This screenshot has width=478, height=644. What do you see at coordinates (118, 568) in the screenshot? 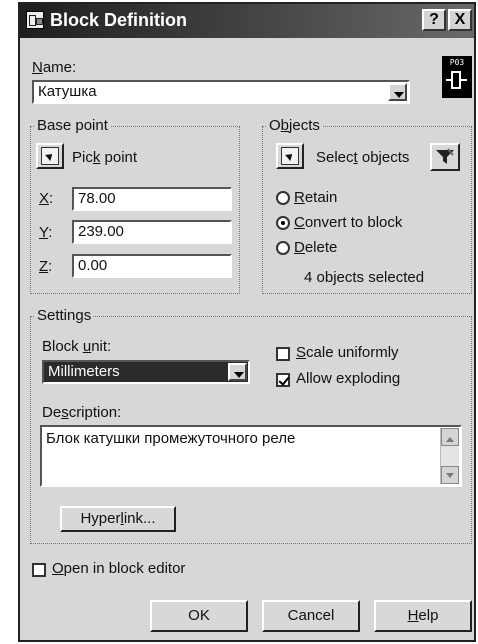
I see `open-in-block-editor-label: Open in block editor` at bounding box center [118, 568].